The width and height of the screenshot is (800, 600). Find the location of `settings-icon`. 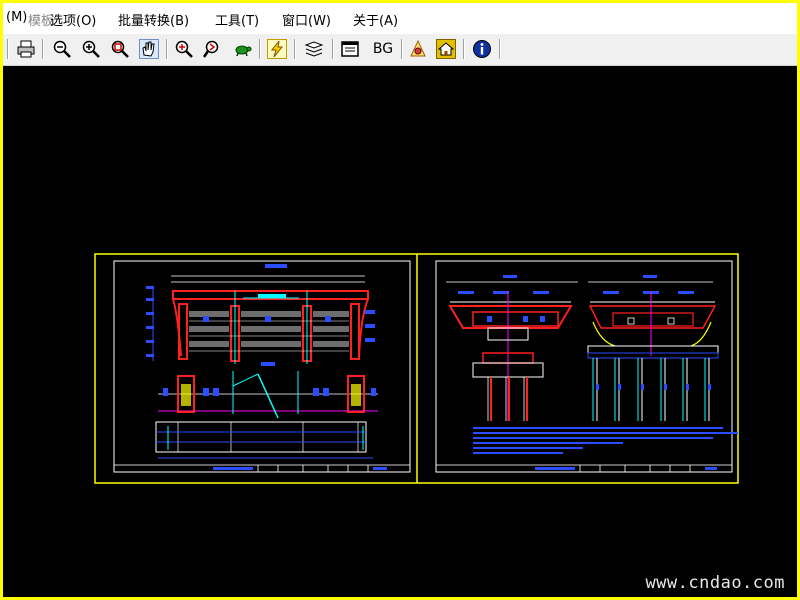

settings-icon is located at coordinates (418, 48).